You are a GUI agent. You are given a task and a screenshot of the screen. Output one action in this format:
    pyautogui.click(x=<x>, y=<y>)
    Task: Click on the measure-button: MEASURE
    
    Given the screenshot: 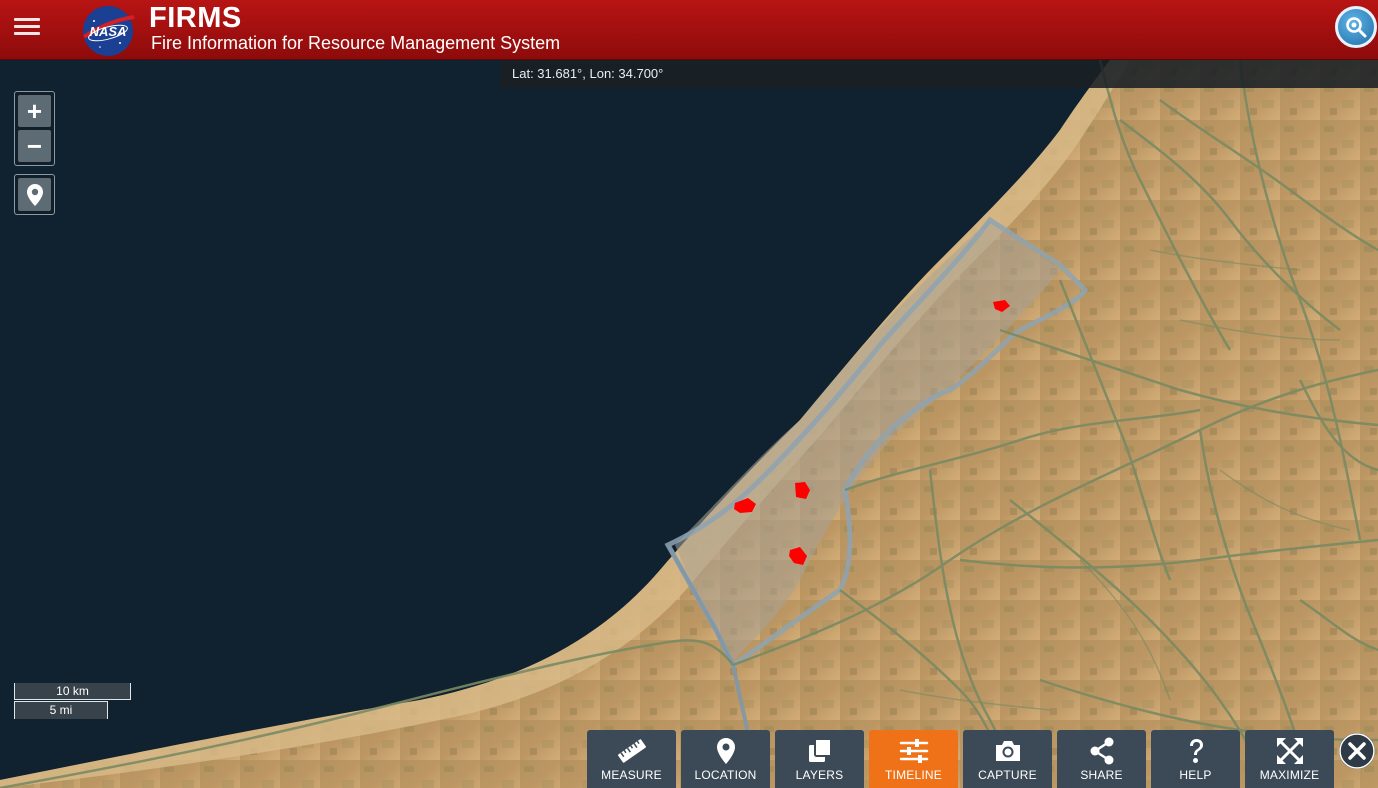 What is the action you would take?
    pyautogui.click(x=631, y=759)
    